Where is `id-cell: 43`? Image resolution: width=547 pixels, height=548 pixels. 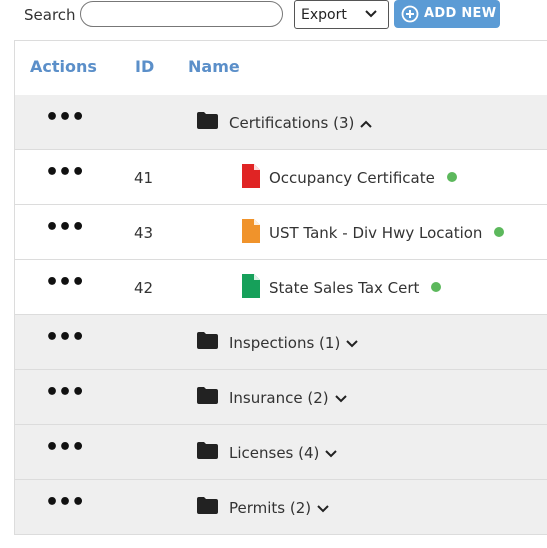
id-cell: 43 is located at coordinates (144, 233).